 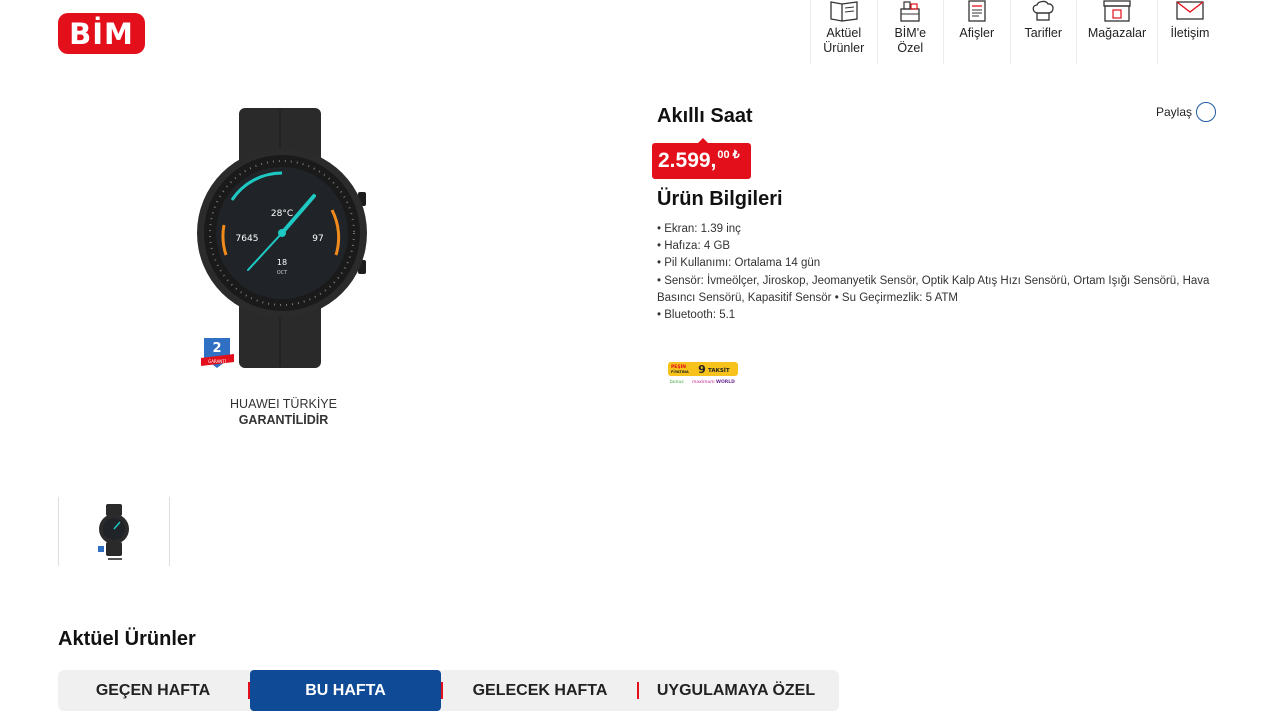 I want to click on nav-item-iletisim: İletişim, so click(x=1189, y=32).